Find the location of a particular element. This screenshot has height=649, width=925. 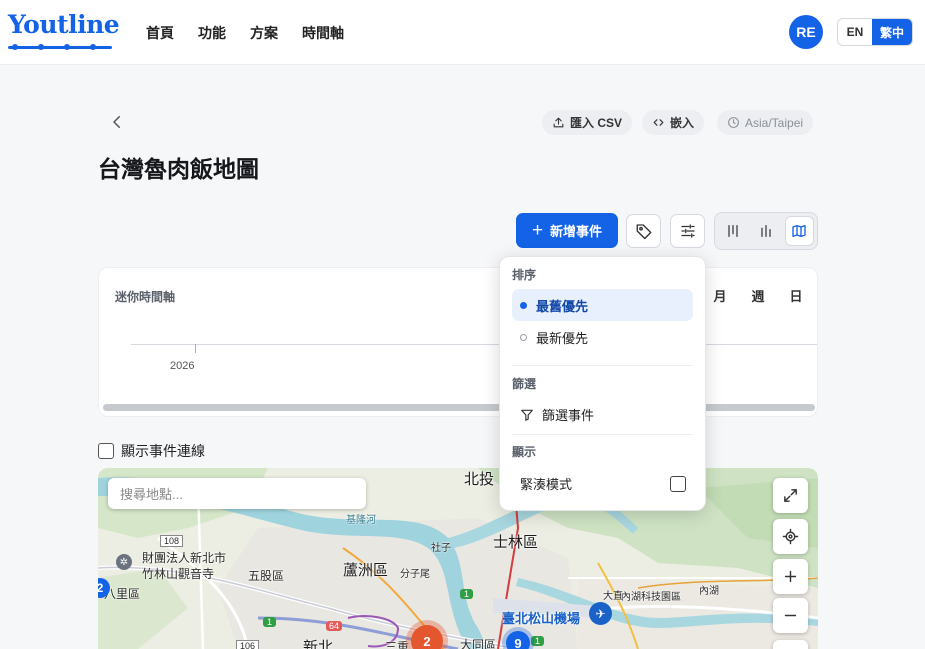

expand-icon is located at coordinates (790, 495).